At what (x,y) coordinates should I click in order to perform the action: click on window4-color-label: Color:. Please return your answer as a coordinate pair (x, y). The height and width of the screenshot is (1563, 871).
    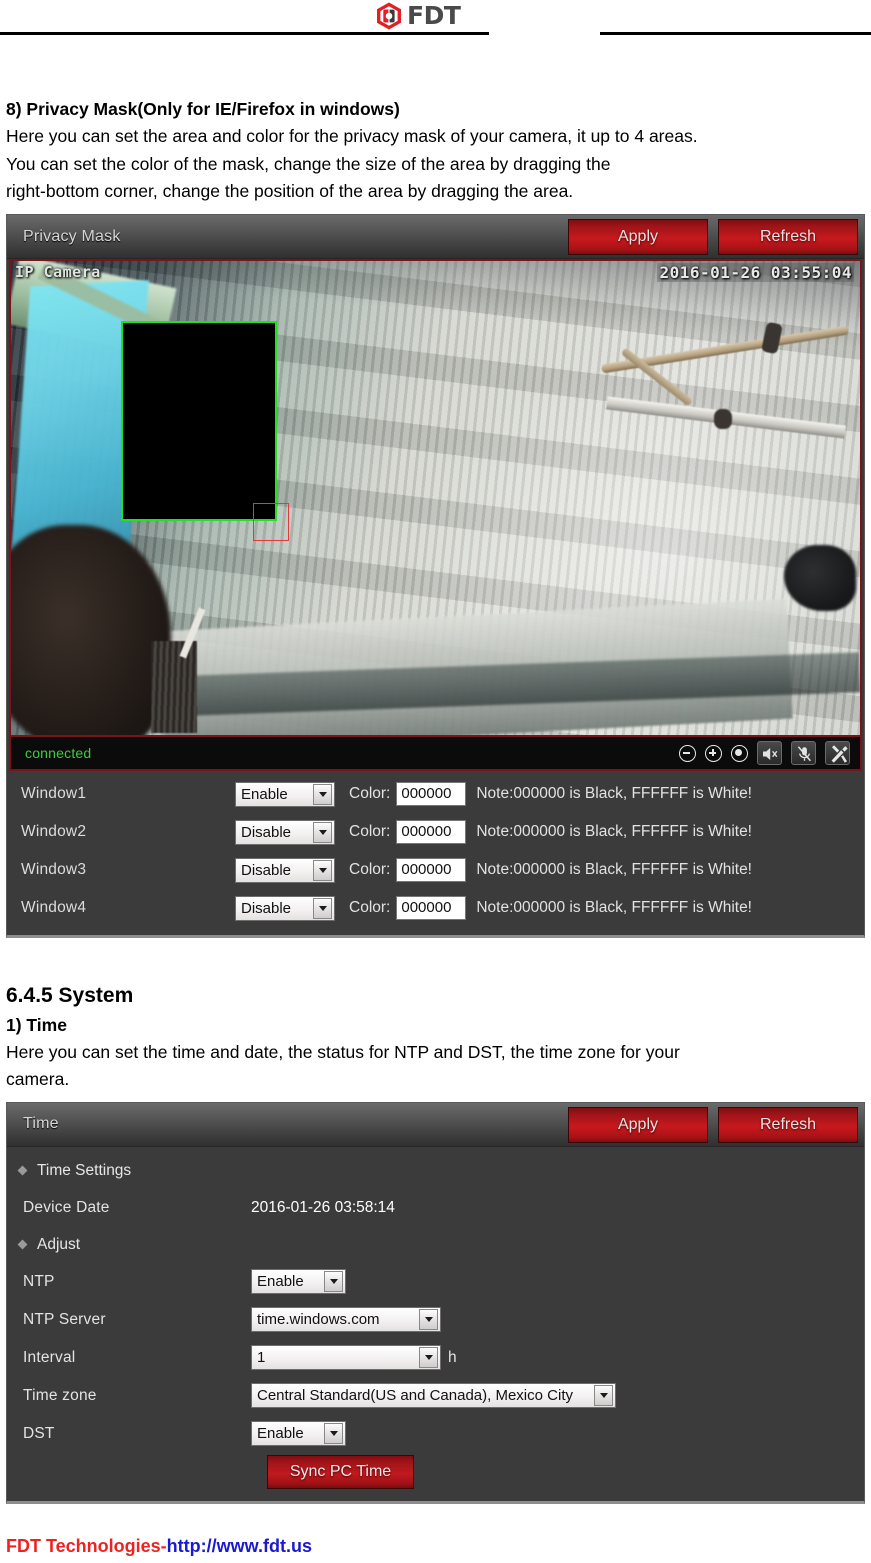
    Looking at the image, I should click on (370, 908).